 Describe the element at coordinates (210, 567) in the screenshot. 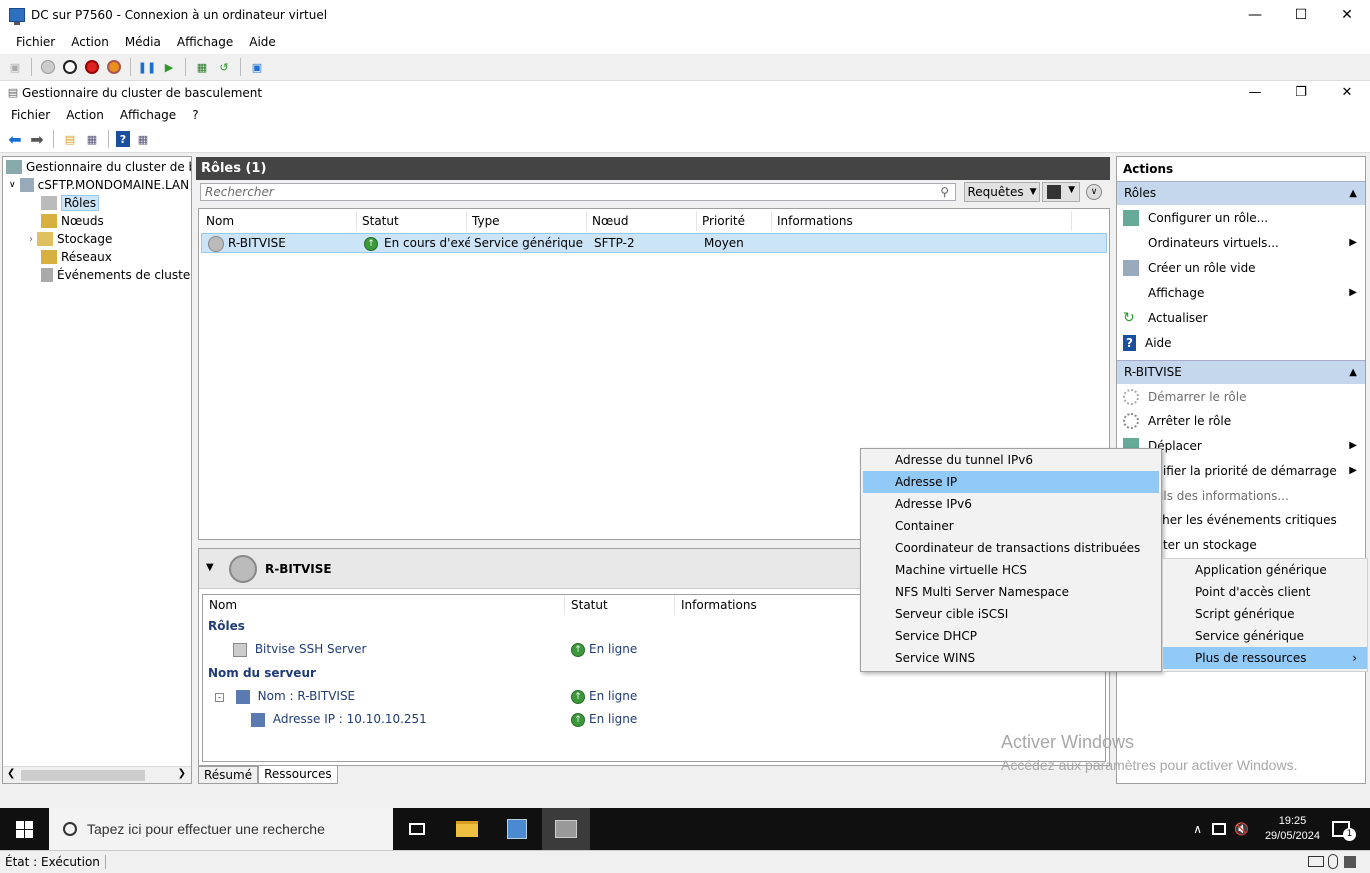

I see `collapse-detail-icon: ▼` at that location.